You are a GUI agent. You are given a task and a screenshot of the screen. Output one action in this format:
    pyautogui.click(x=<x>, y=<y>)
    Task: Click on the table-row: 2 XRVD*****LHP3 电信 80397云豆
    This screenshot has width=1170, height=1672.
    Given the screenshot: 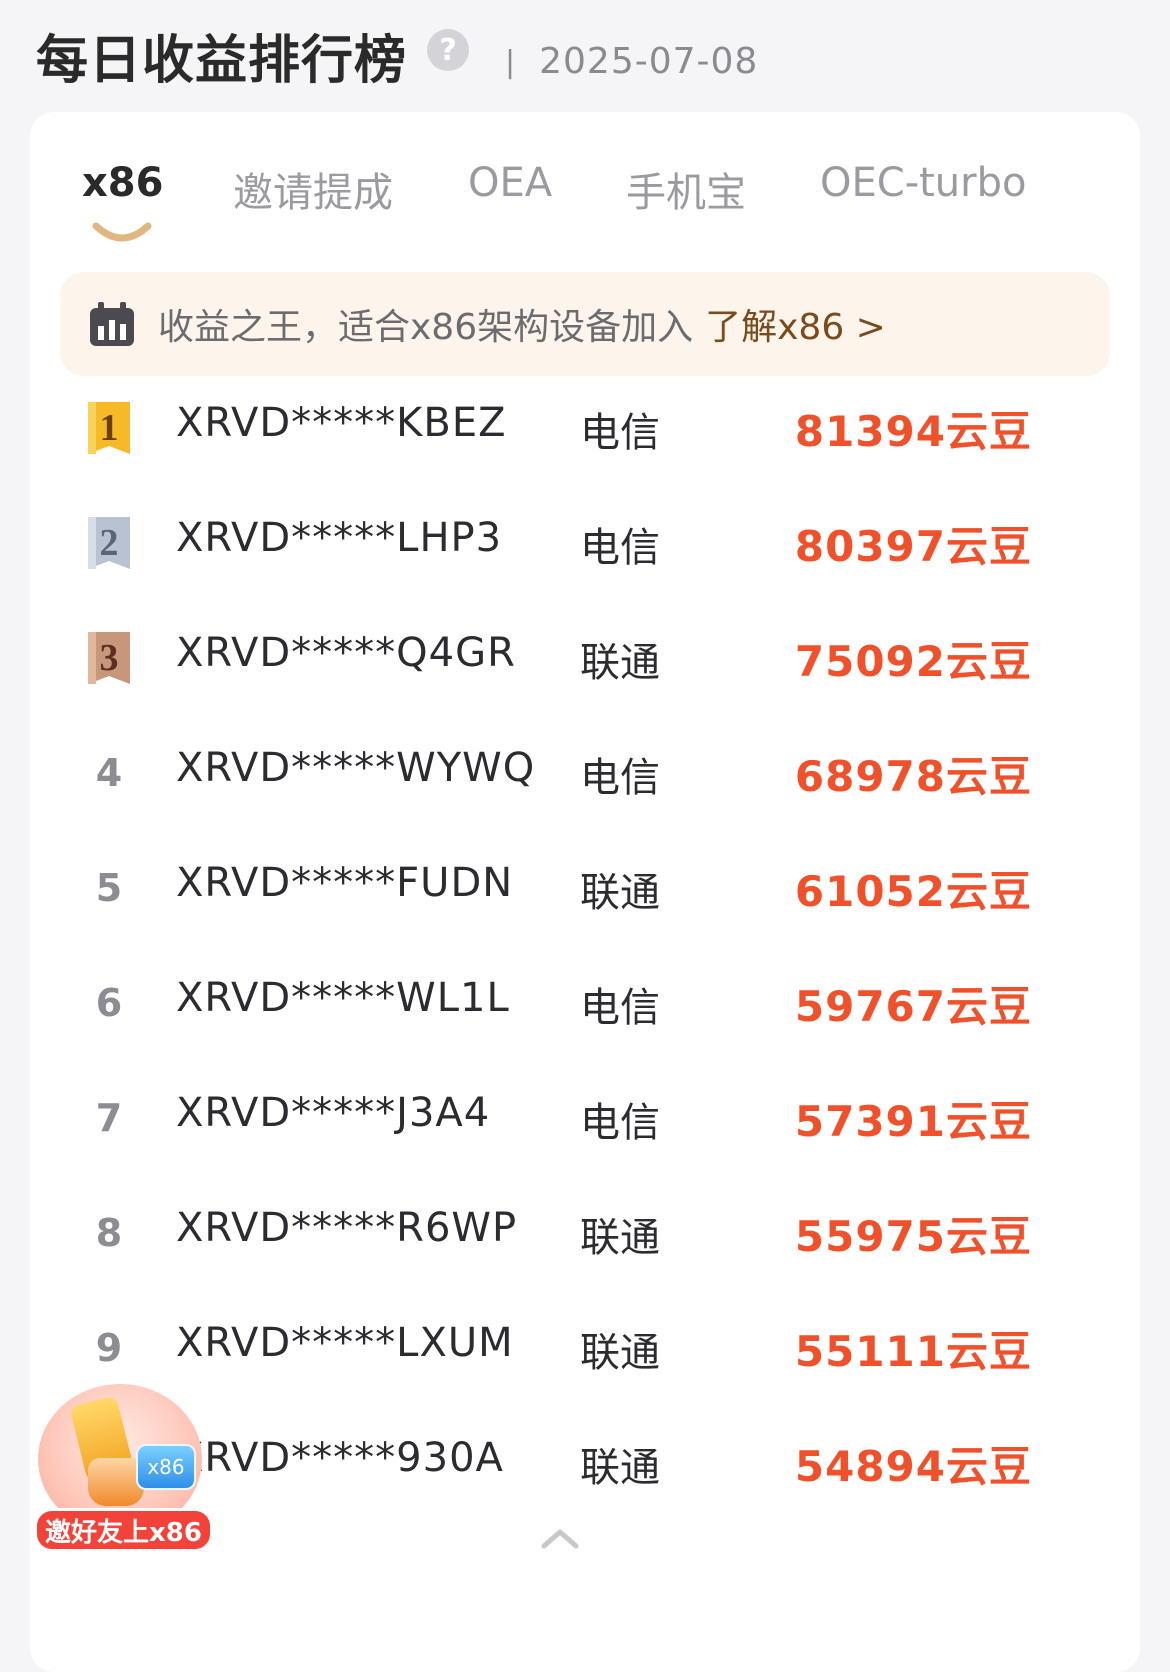 What is the action you would take?
    pyautogui.click(x=585, y=546)
    